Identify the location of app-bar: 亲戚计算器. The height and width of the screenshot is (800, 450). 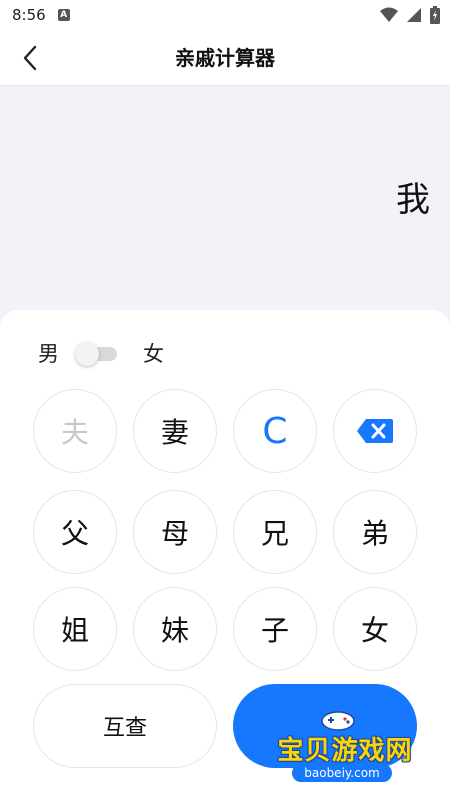
(225, 58).